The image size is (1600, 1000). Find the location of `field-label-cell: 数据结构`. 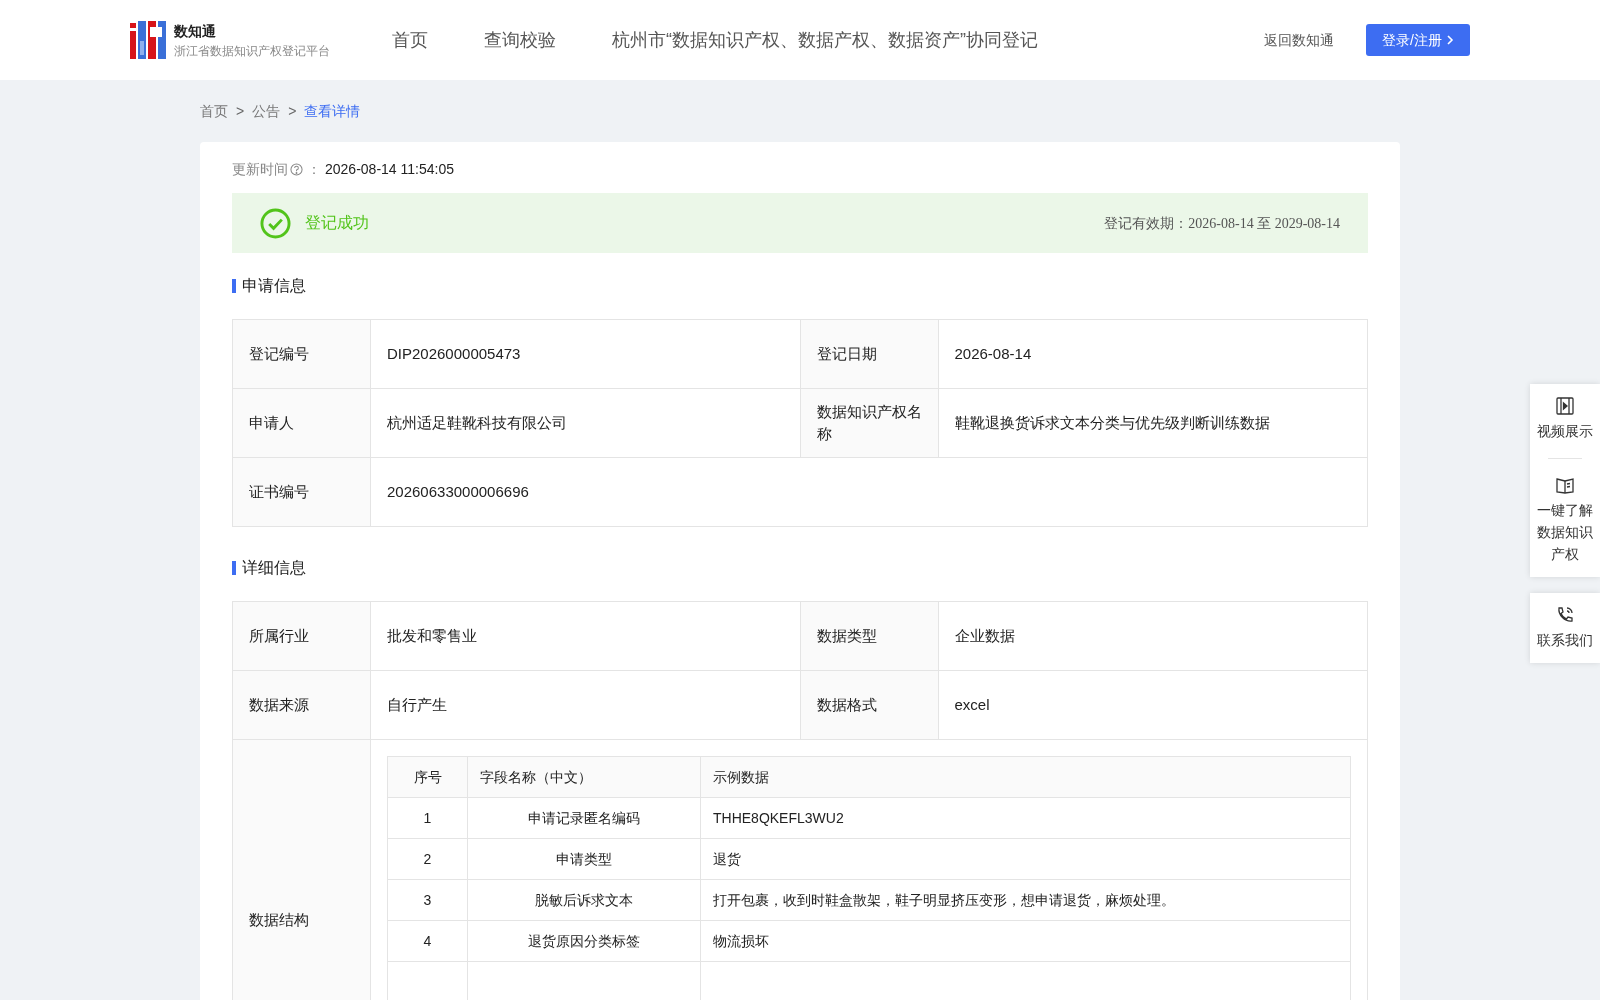

field-label-cell: 数据结构 is located at coordinates (302, 870).